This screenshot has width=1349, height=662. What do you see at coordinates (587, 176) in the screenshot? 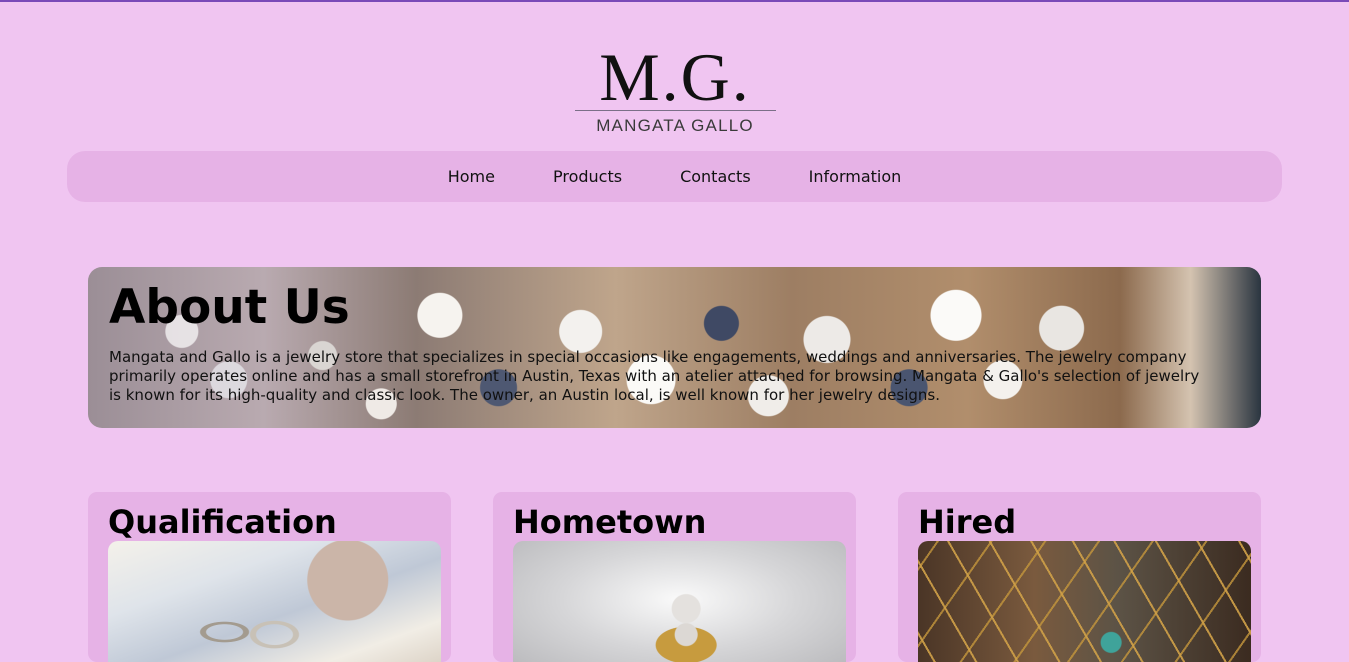
I see `nav-link-products: Products` at bounding box center [587, 176].